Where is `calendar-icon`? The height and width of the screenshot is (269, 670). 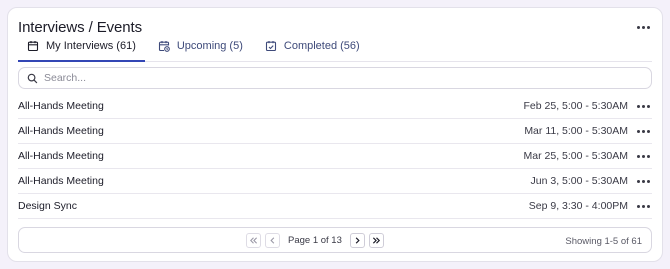
calendar-icon is located at coordinates (33, 46).